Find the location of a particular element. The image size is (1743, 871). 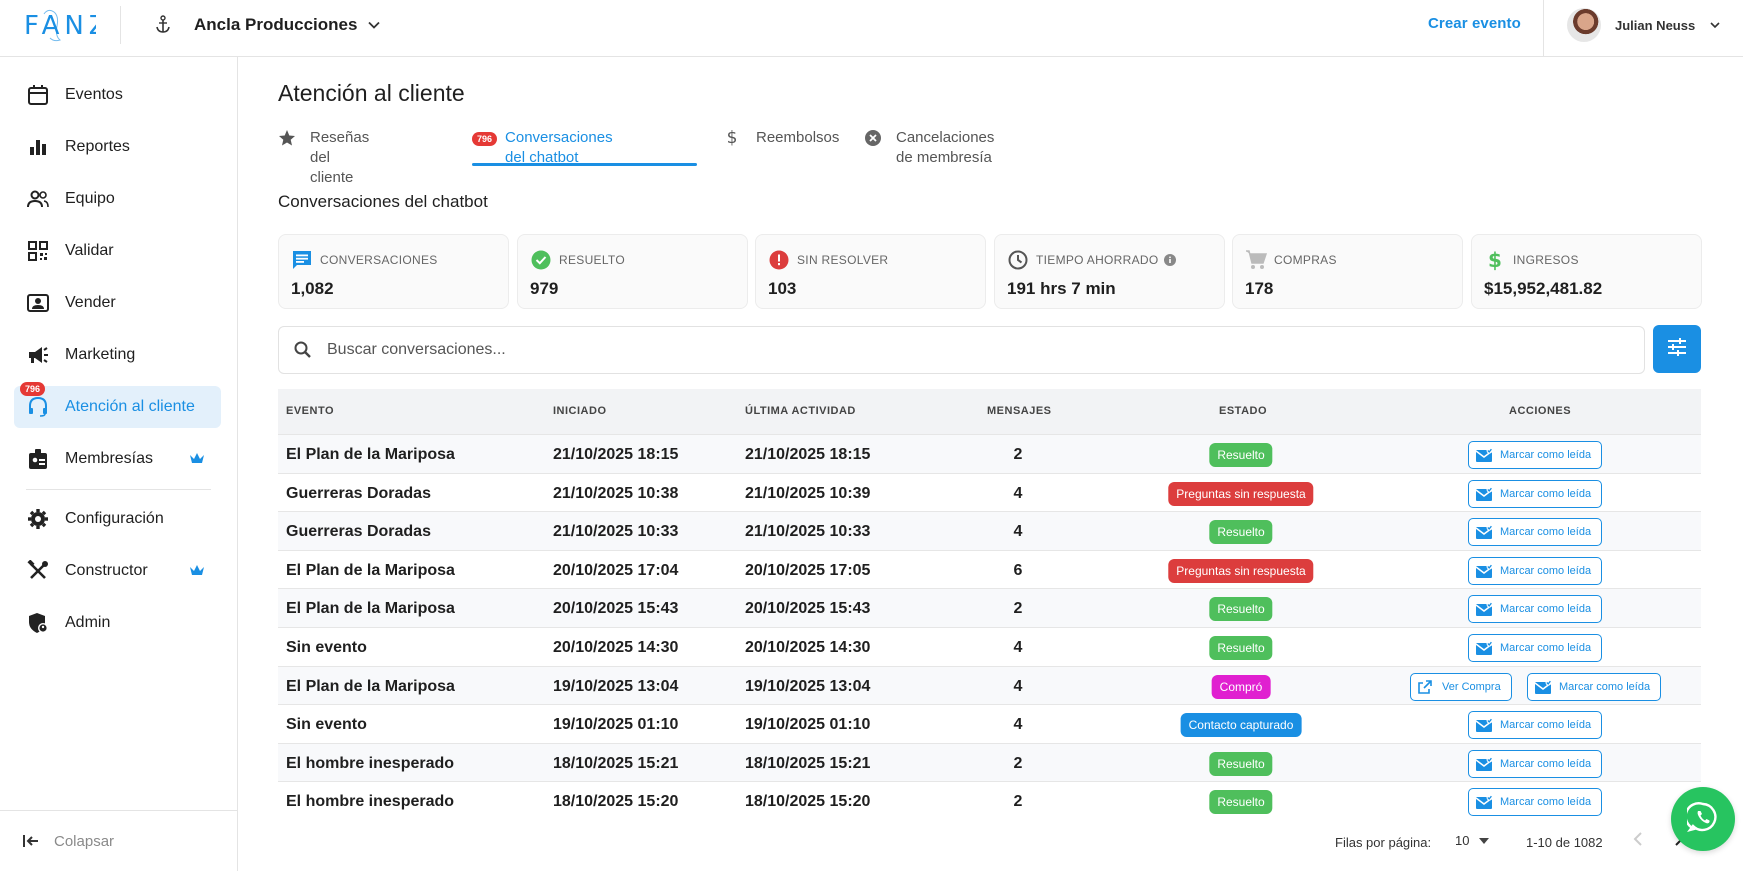

info-icon is located at coordinates (1169, 260).